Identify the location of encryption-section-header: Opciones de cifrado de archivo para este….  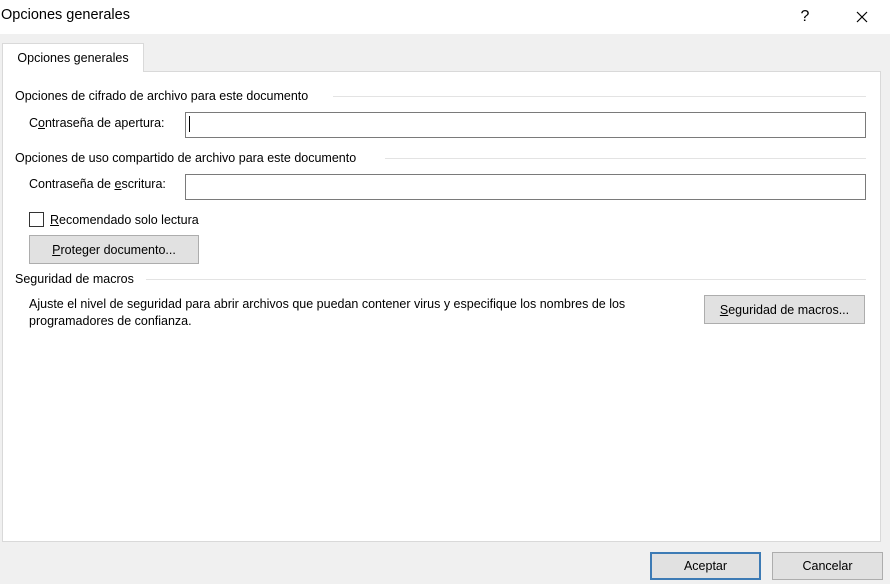
(162, 96).